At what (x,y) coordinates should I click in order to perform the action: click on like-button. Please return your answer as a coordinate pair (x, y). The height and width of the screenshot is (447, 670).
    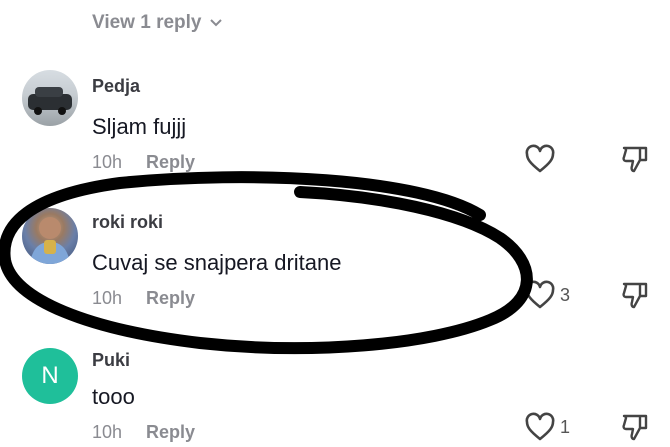
    Looking at the image, I should click on (542, 159).